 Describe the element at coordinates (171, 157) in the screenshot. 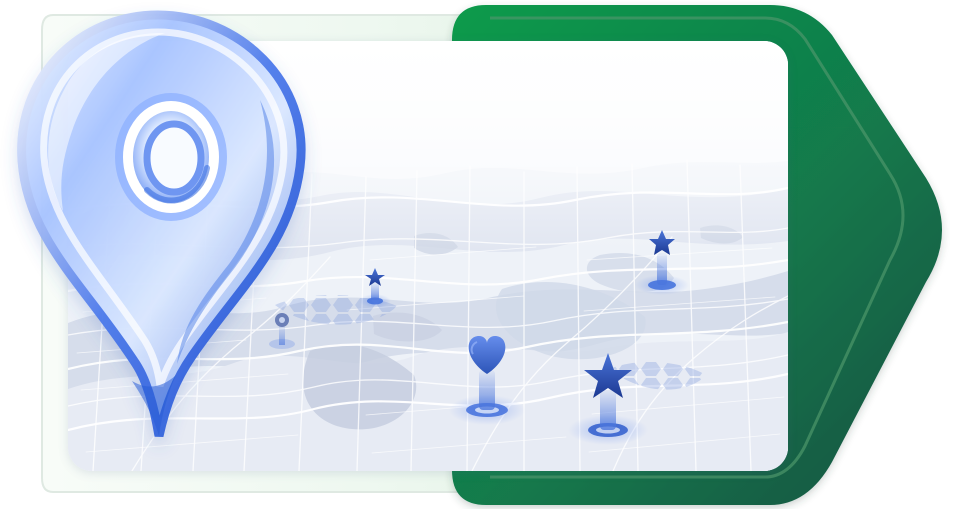

I see `location-pin-hole` at that location.